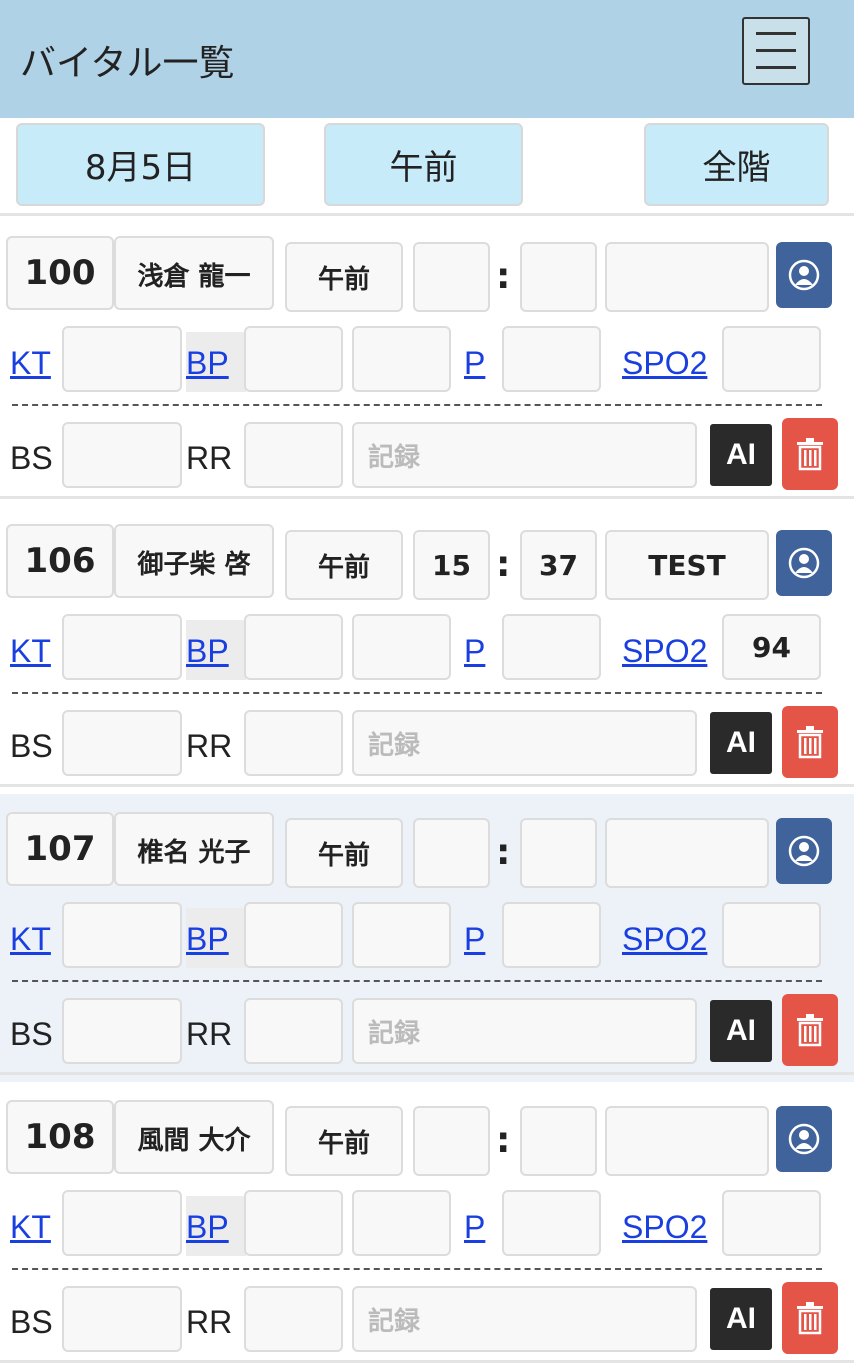  What do you see at coordinates (140, 164) in the screenshot?
I see `date-selector: 8月5日` at bounding box center [140, 164].